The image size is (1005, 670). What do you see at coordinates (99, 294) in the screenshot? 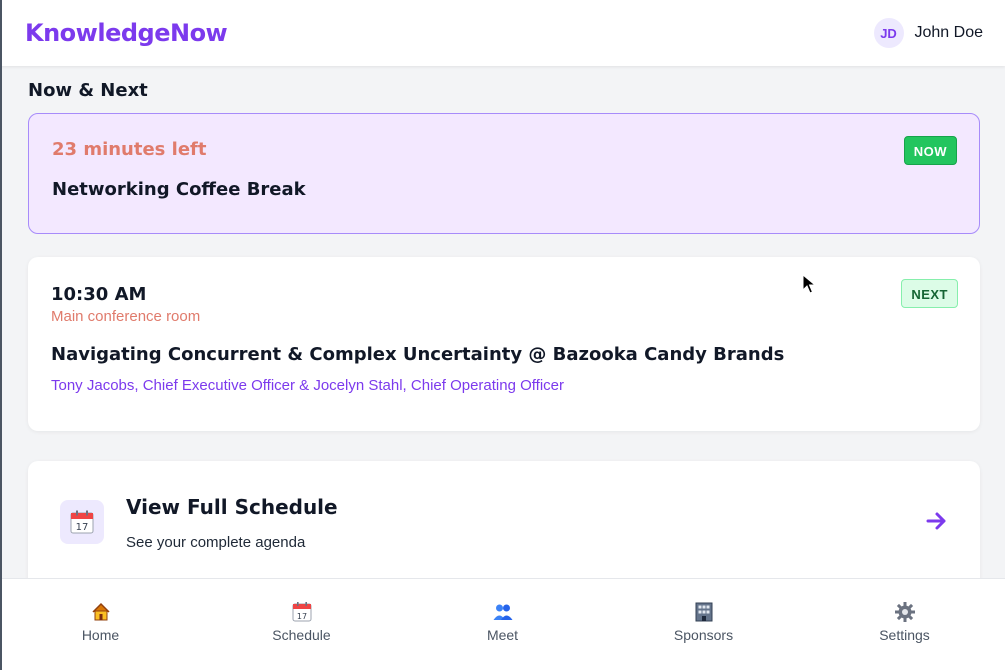
I see `next-session-time: 10:30 AM` at bounding box center [99, 294].